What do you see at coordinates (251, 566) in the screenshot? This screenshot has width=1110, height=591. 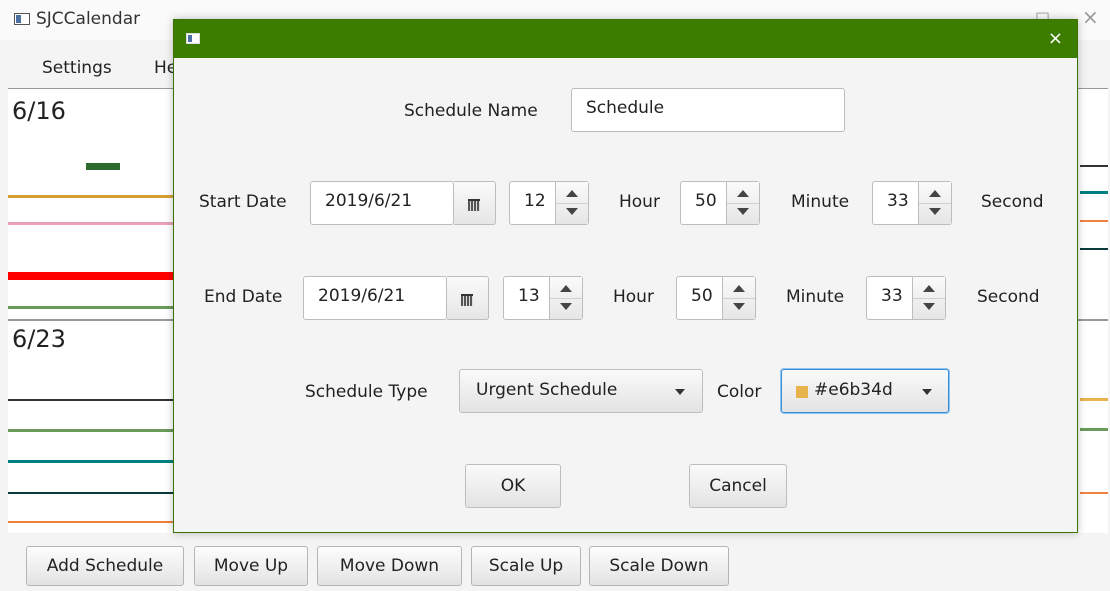 I see `move-up-button: Move Up` at bounding box center [251, 566].